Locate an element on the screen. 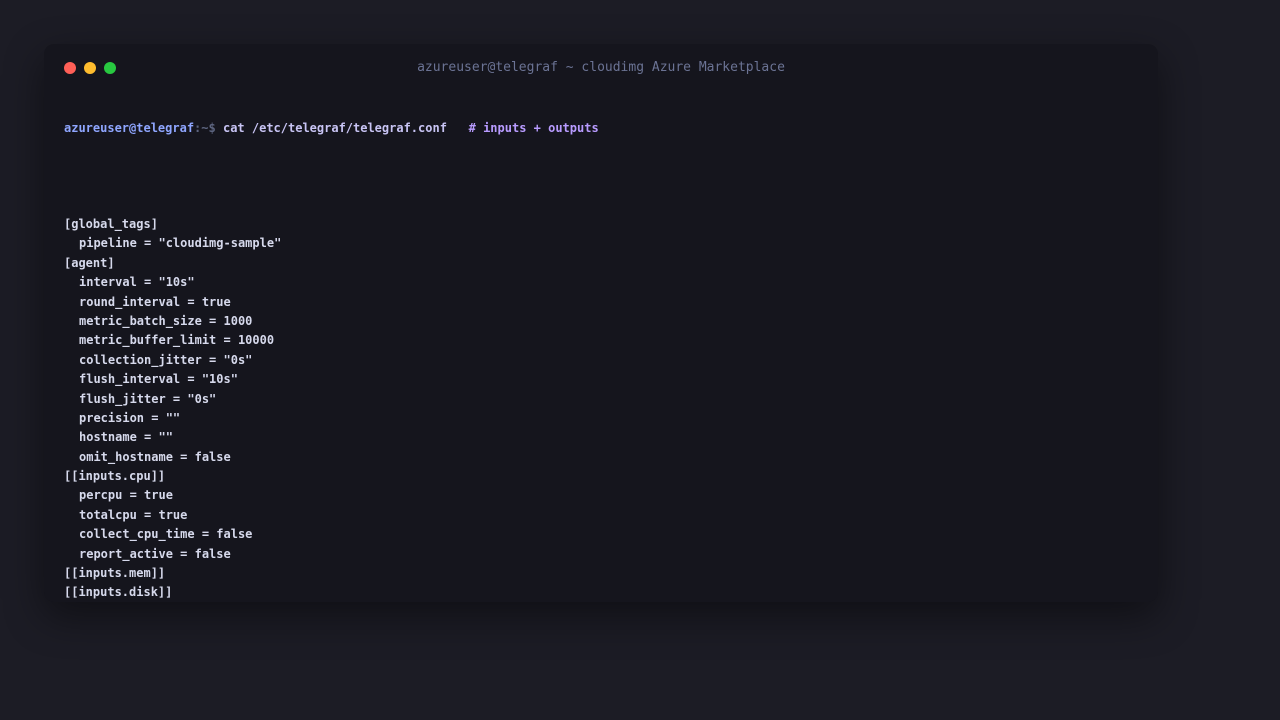 The image size is (1280, 720). config-line: [agent] is located at coordinates (89, 262).